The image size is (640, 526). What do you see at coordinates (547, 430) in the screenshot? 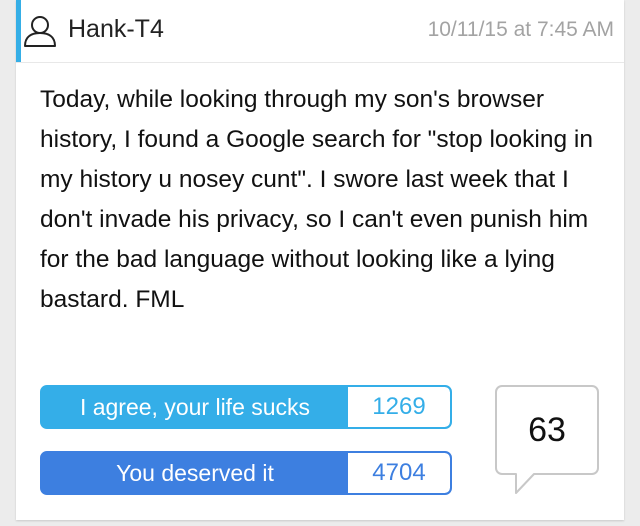
I see `comment-count: 63` at bounding box center [547, 430].